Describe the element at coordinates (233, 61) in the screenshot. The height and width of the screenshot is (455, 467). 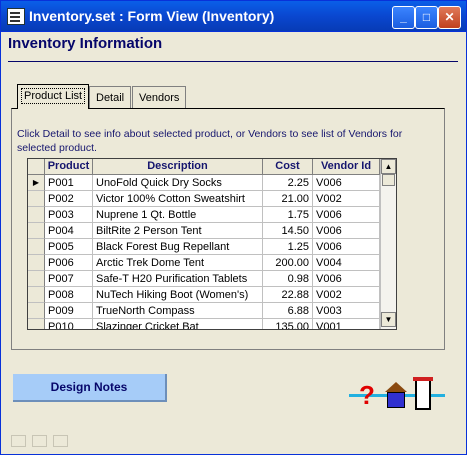
I see `header-divider` at that location.